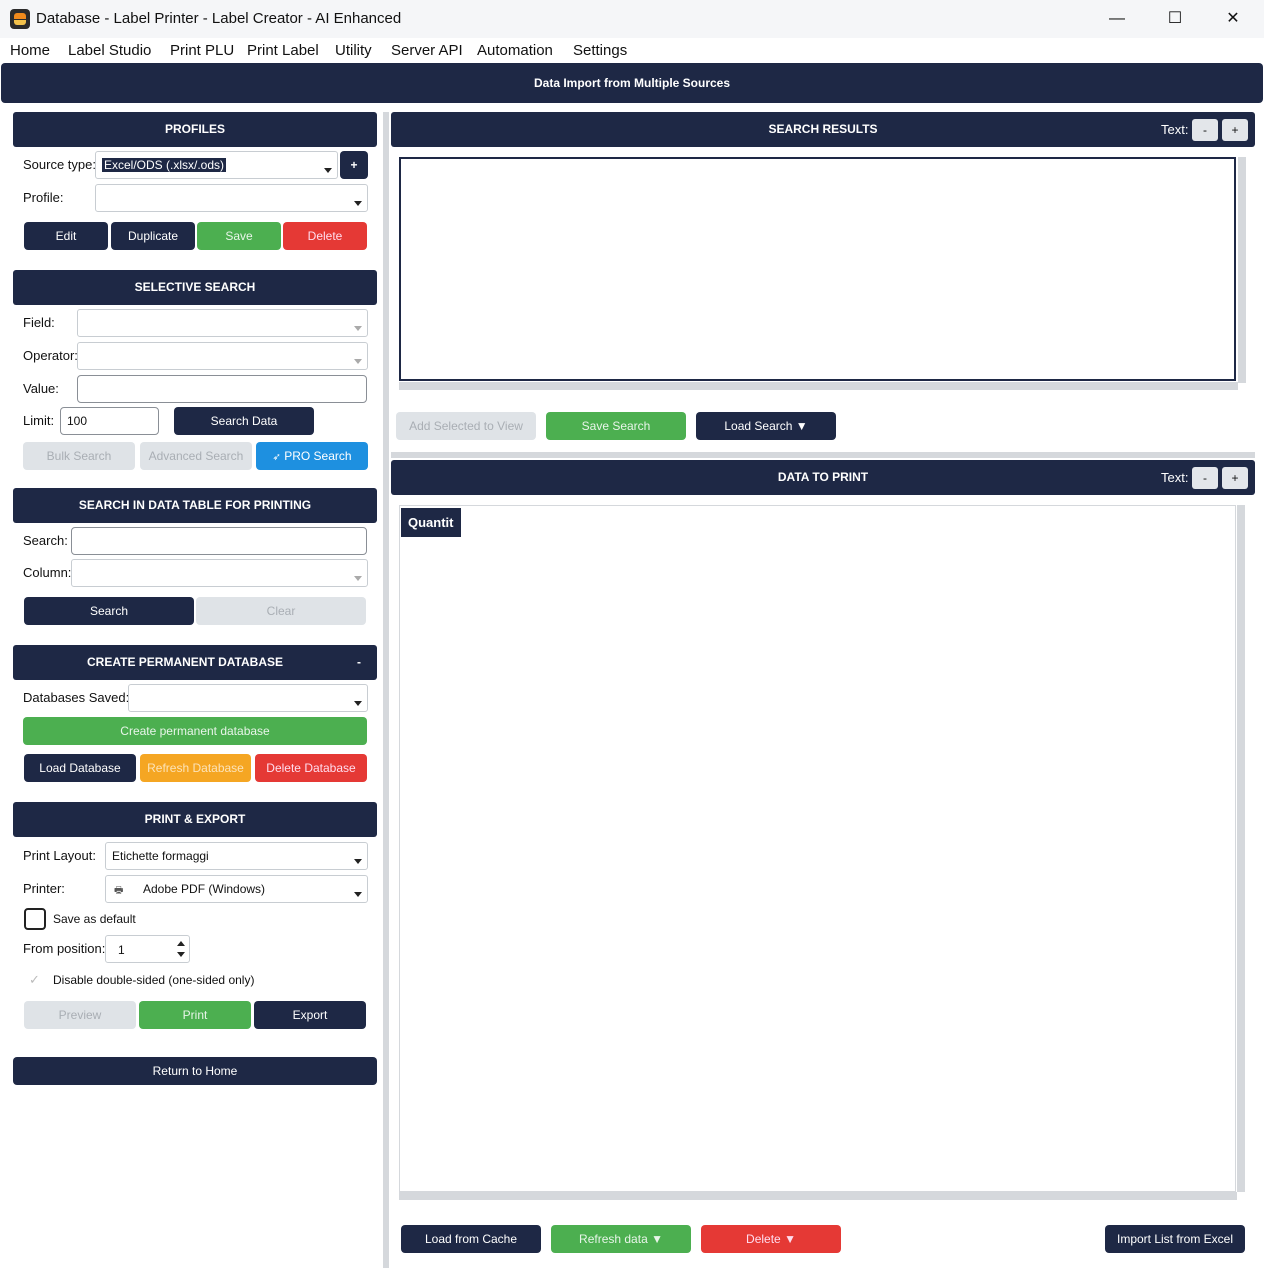 Image resolution: width=1264 pixels, height=1272 pixels. What do you see at coordinates (47, 572) in the screenshot?
I see `column-label: Column:` at bounding box center [47, 572].